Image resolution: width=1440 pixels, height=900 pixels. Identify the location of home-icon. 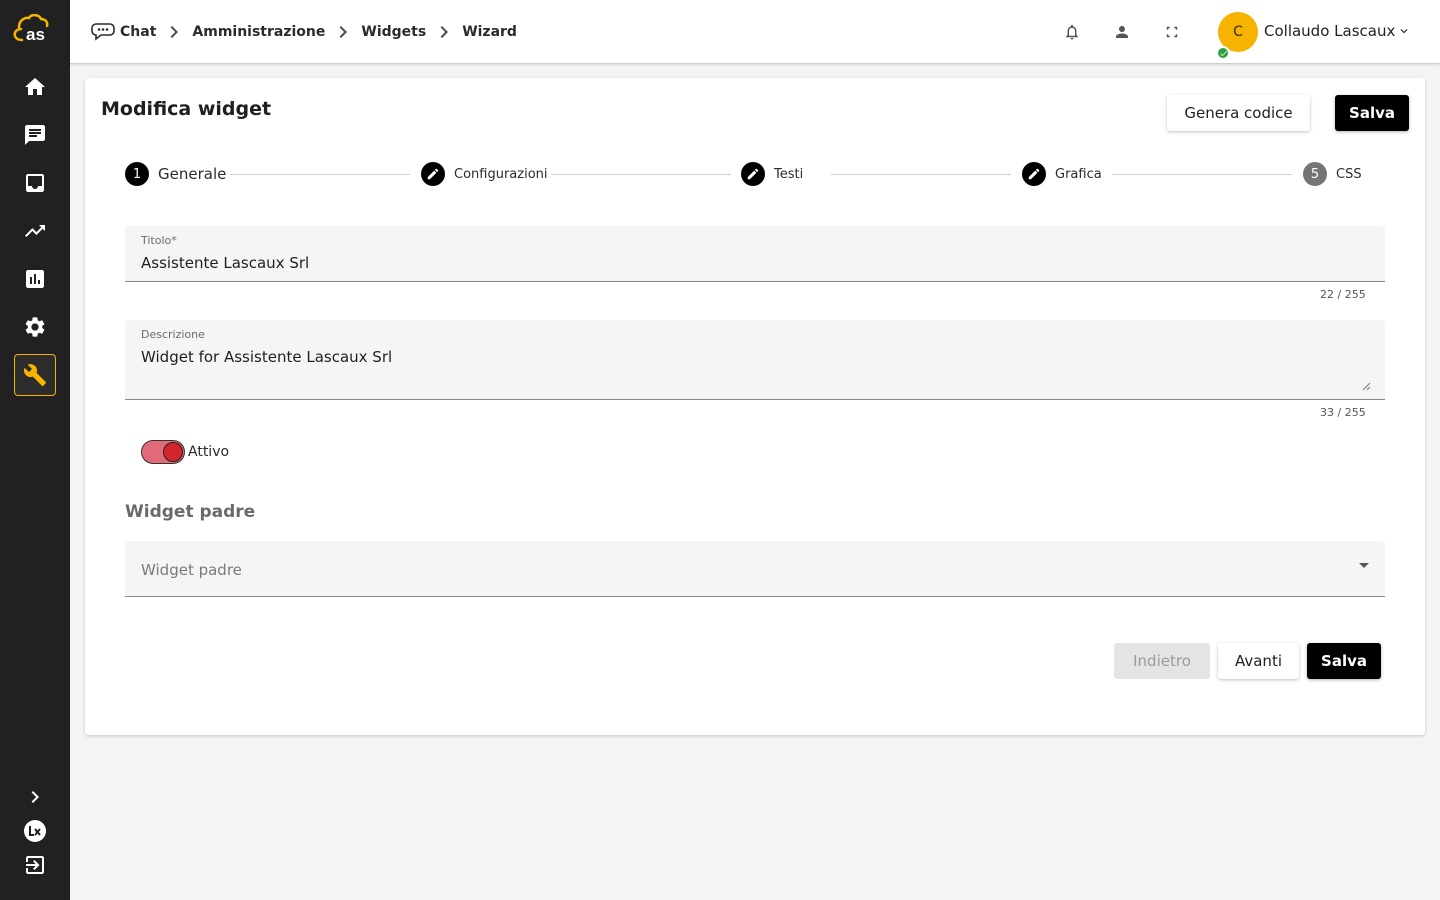
(35, 86).